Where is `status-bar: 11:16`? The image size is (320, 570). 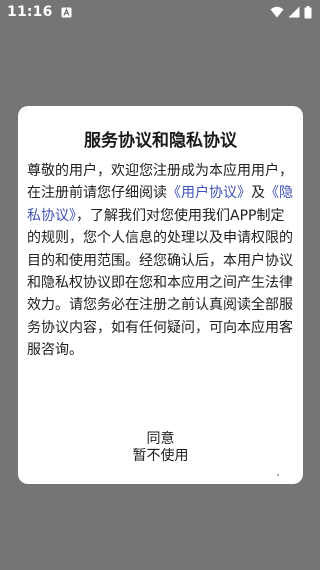 status-bar: 11:16 is located at coordinates (160, 12).